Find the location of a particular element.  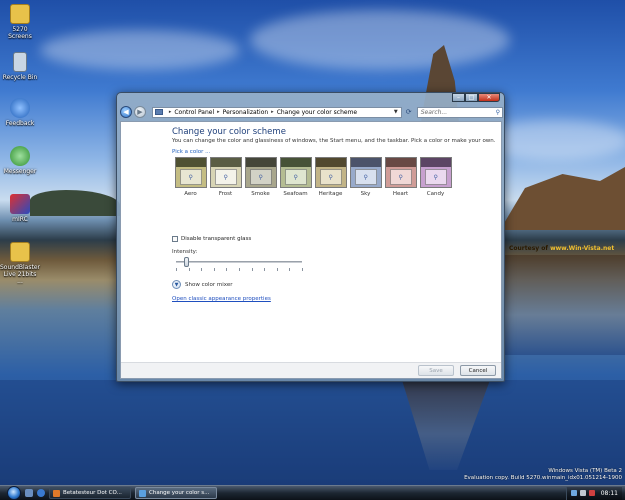

swatch-label: Frost is located at coordinates (225, 194).